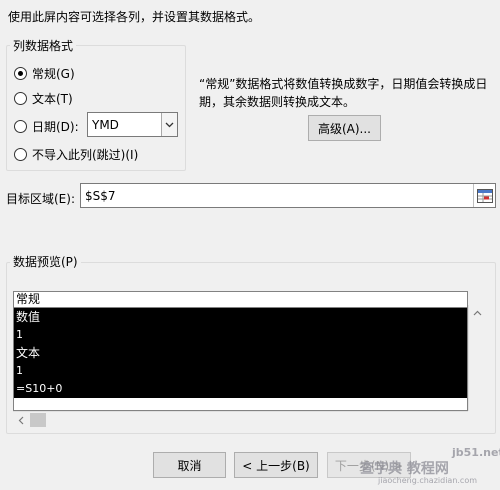  Describe the element at coordinates (484, 195) in the screenshot. I see `range-select-icon` at that location.